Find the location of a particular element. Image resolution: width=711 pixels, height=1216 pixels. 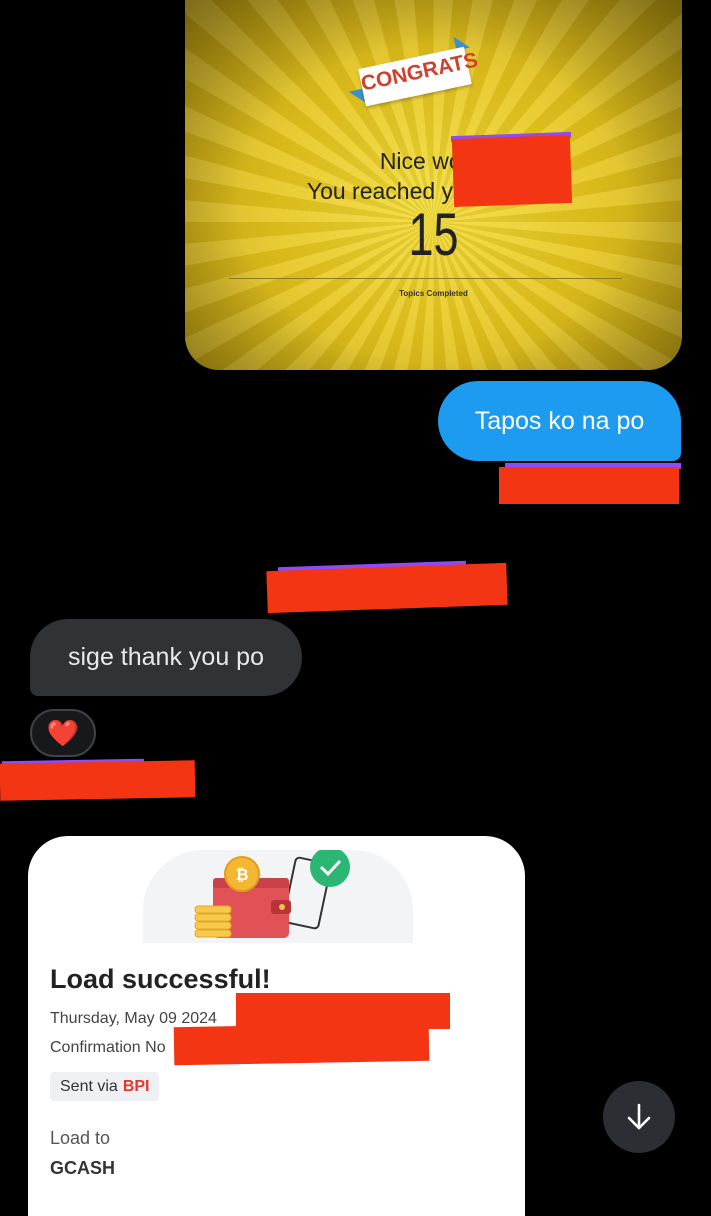

message-reaction: ❤️ is located at coordinates (63, 733).